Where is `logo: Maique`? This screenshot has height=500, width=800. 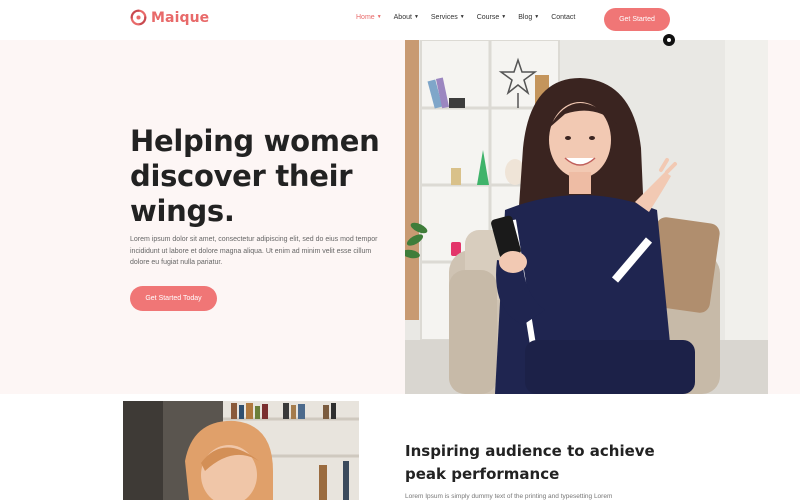 logo: Maique is located at coordinates (169, 17).